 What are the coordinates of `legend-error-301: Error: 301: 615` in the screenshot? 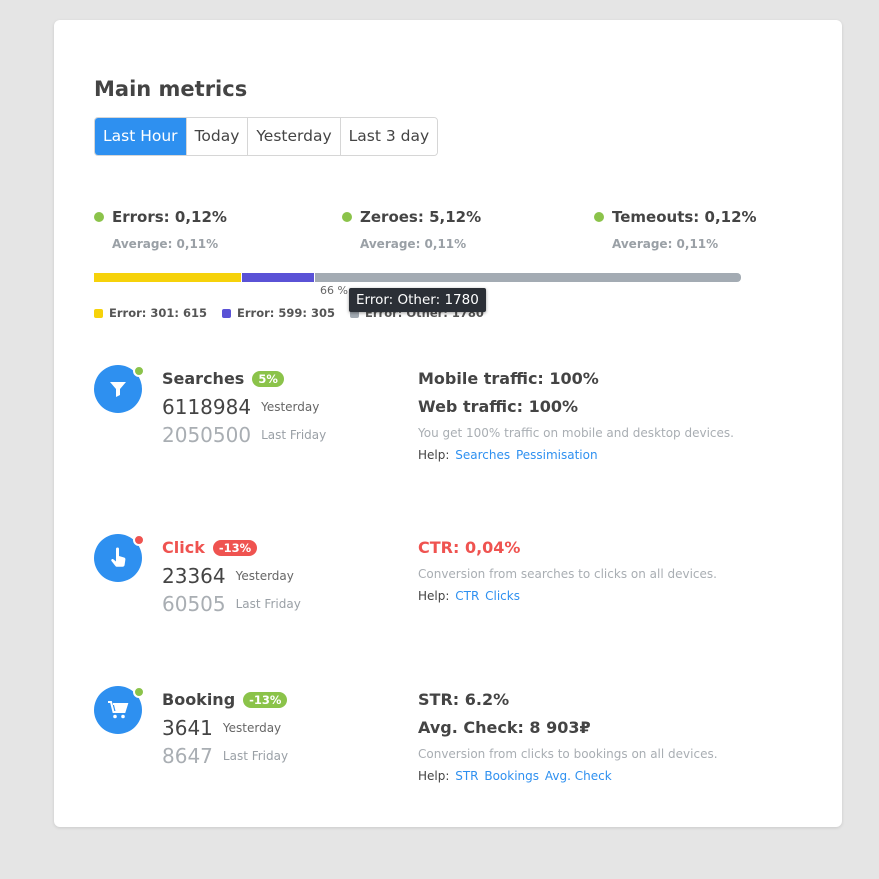 It's located at (150, 313).